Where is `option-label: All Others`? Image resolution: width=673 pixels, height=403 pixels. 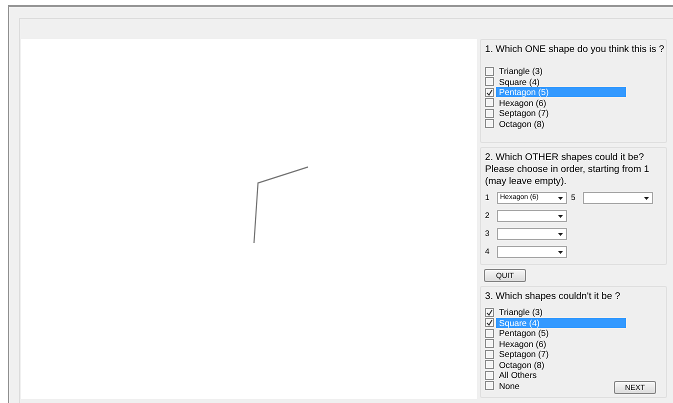 option-label: All Others is located at coordinates (518, 375).